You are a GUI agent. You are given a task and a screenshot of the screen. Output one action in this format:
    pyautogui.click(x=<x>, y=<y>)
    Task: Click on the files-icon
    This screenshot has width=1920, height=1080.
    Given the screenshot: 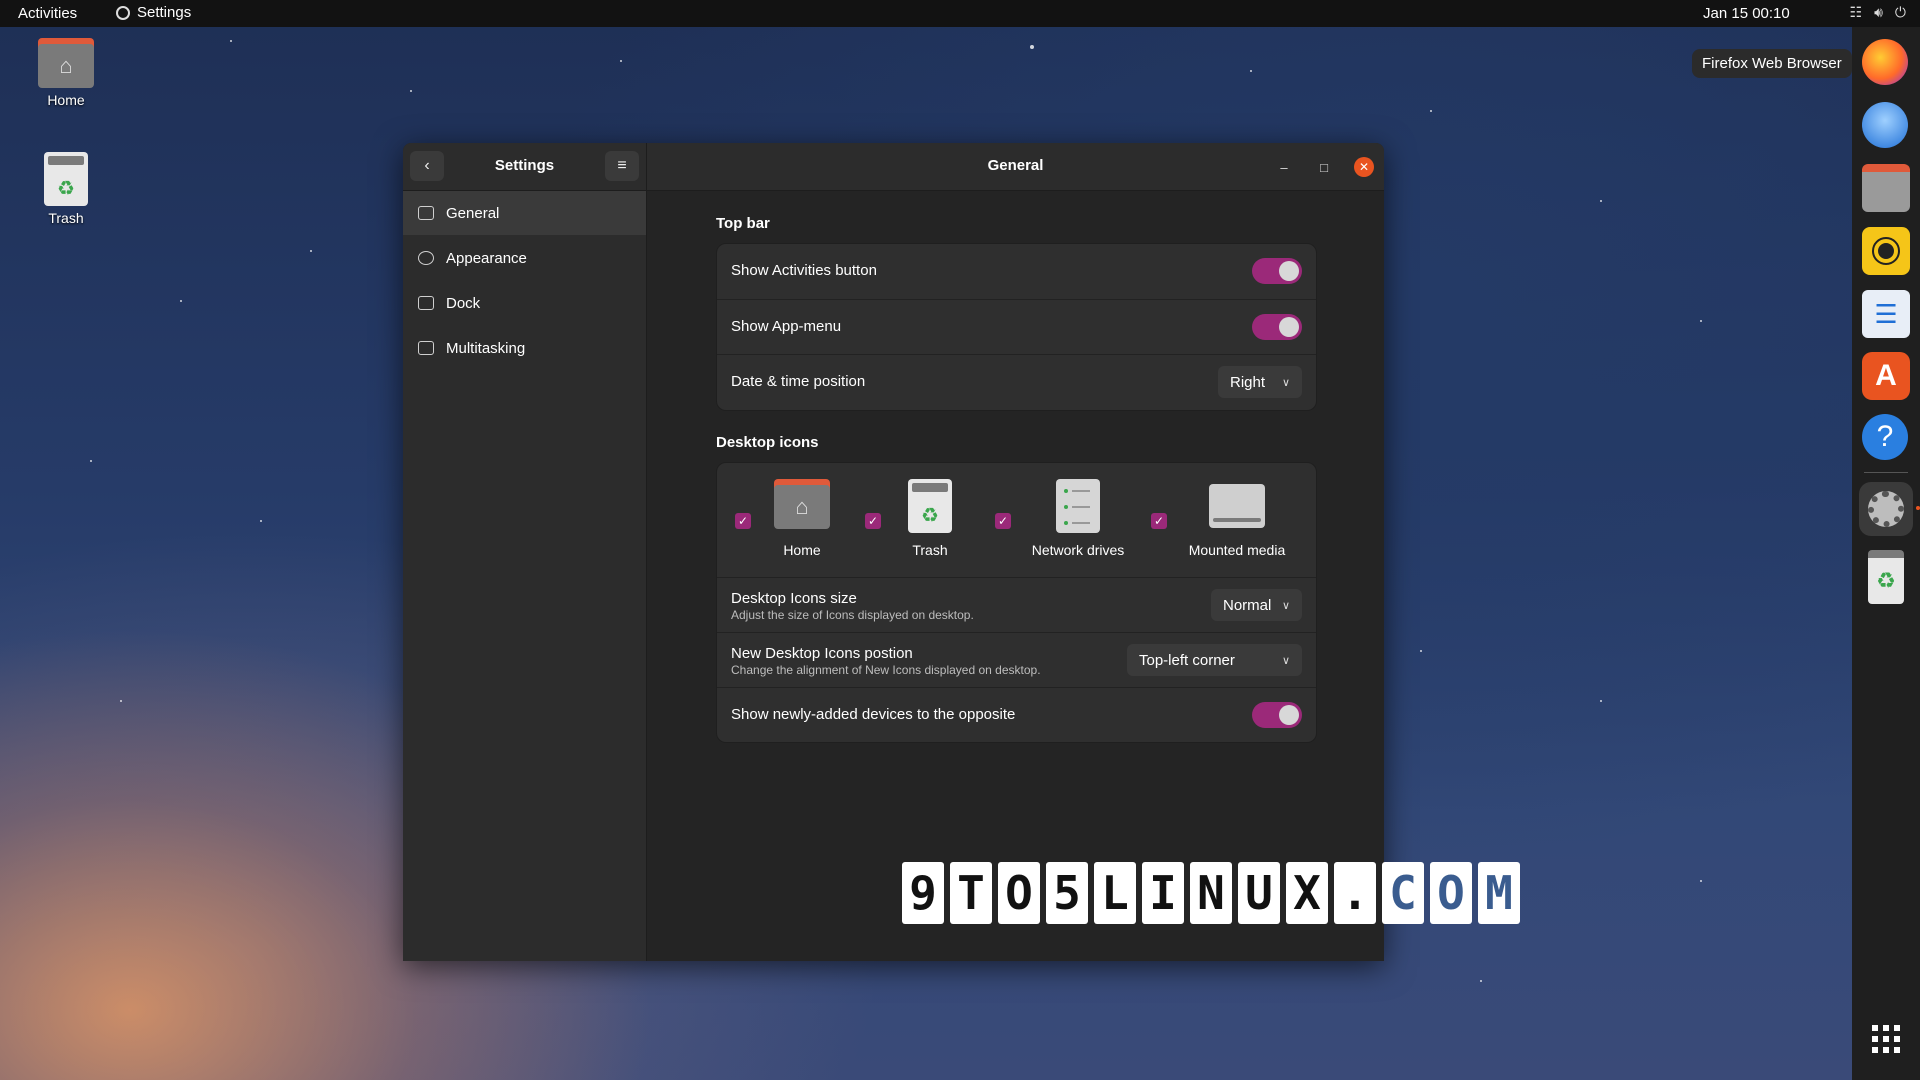 What is the action you would take?
    pyautogui.click(x=1886, y=188)
    